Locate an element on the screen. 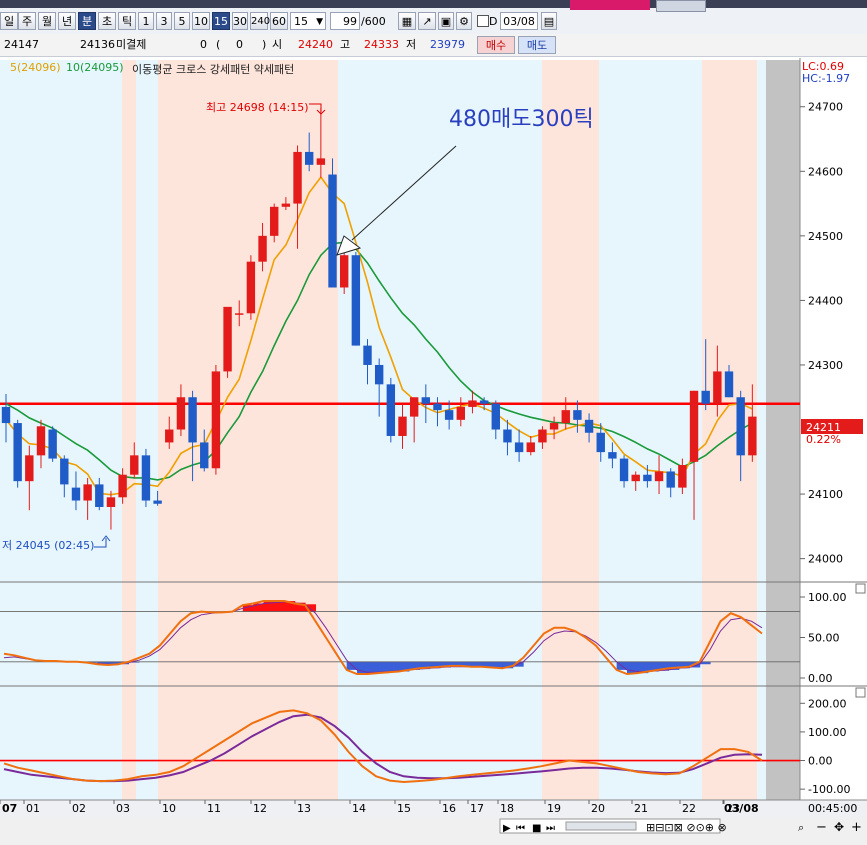  osc-axis-label: 200.00 is located at coordinates (827, 703).